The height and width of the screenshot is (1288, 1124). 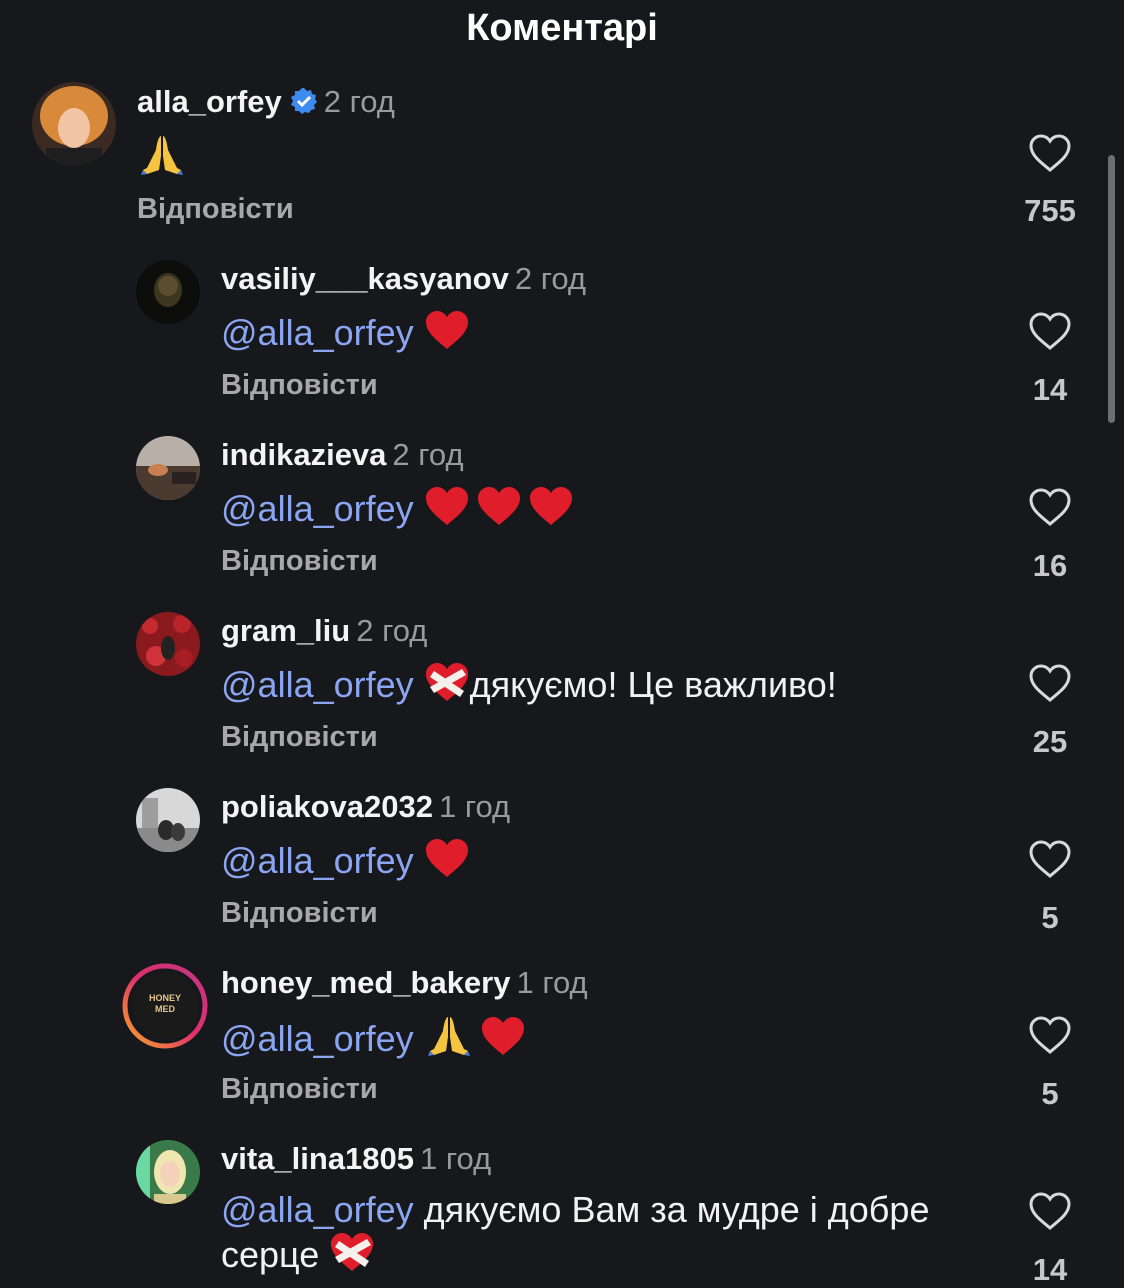 What do you see at coordinates (1050, 565) in the screenshot?
I see `like-count: 16` at bounding box center [1050, 565].